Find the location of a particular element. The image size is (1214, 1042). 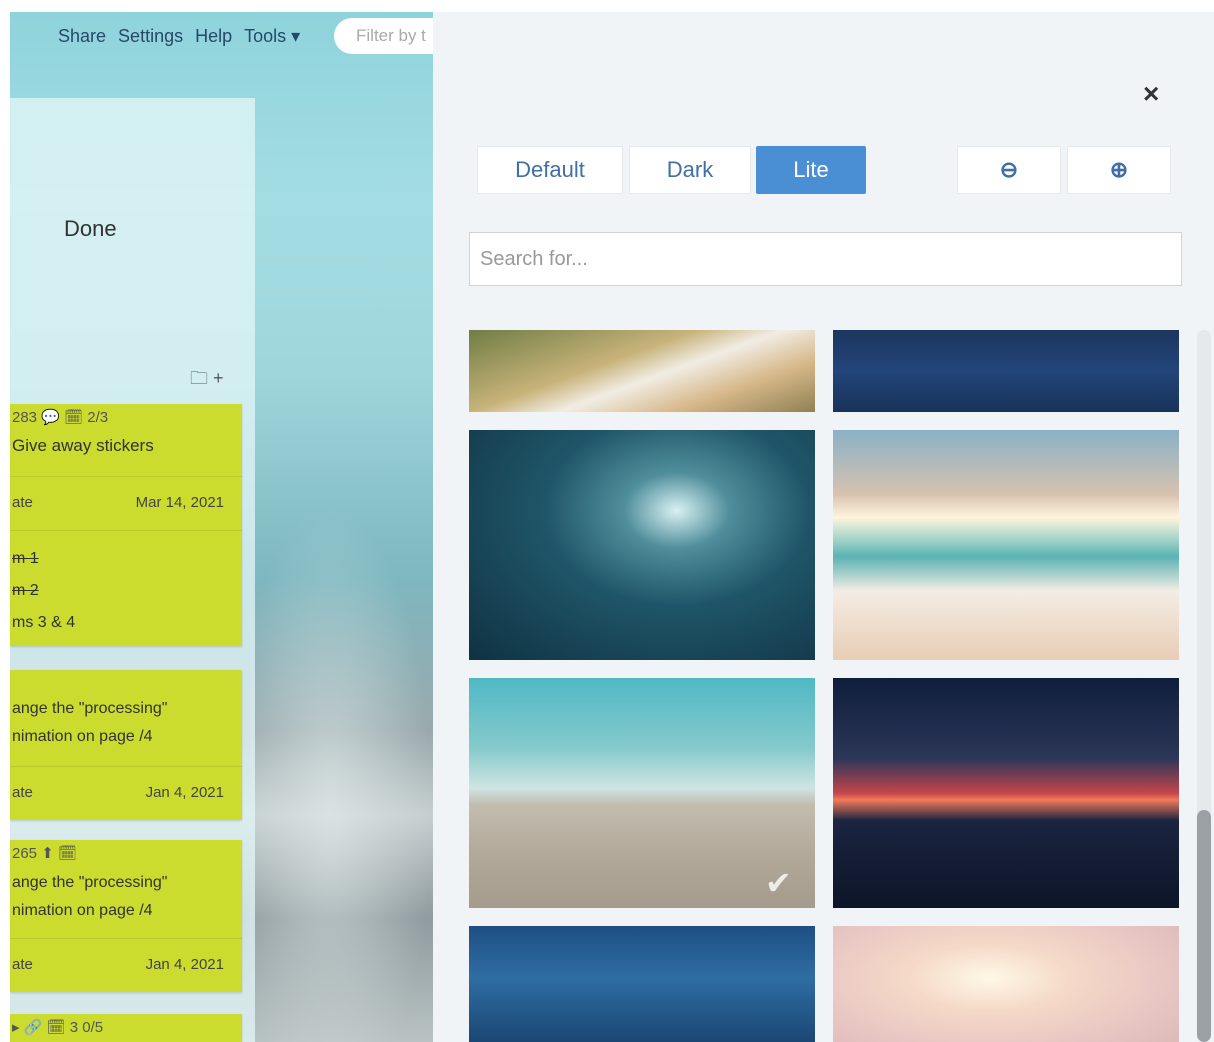

zoom-out-icon: ⊖ is located at coordinates (1009, 169).